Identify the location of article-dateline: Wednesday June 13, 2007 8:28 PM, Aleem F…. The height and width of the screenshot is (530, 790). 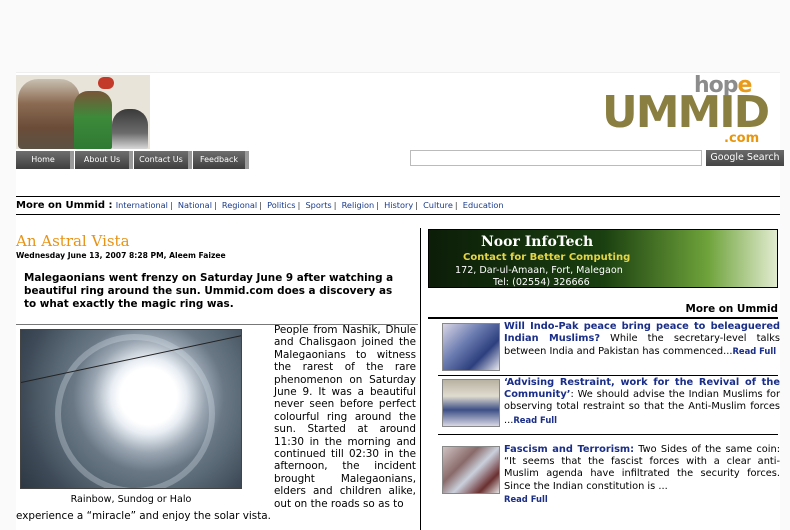
(121, 255).